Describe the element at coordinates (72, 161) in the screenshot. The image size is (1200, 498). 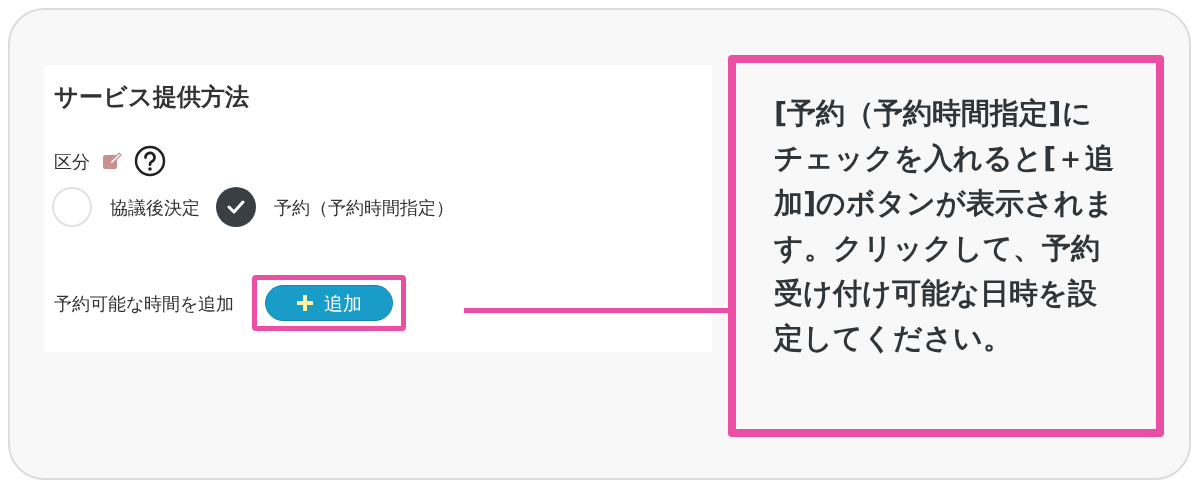
I see `field-label: 区分` at that location.